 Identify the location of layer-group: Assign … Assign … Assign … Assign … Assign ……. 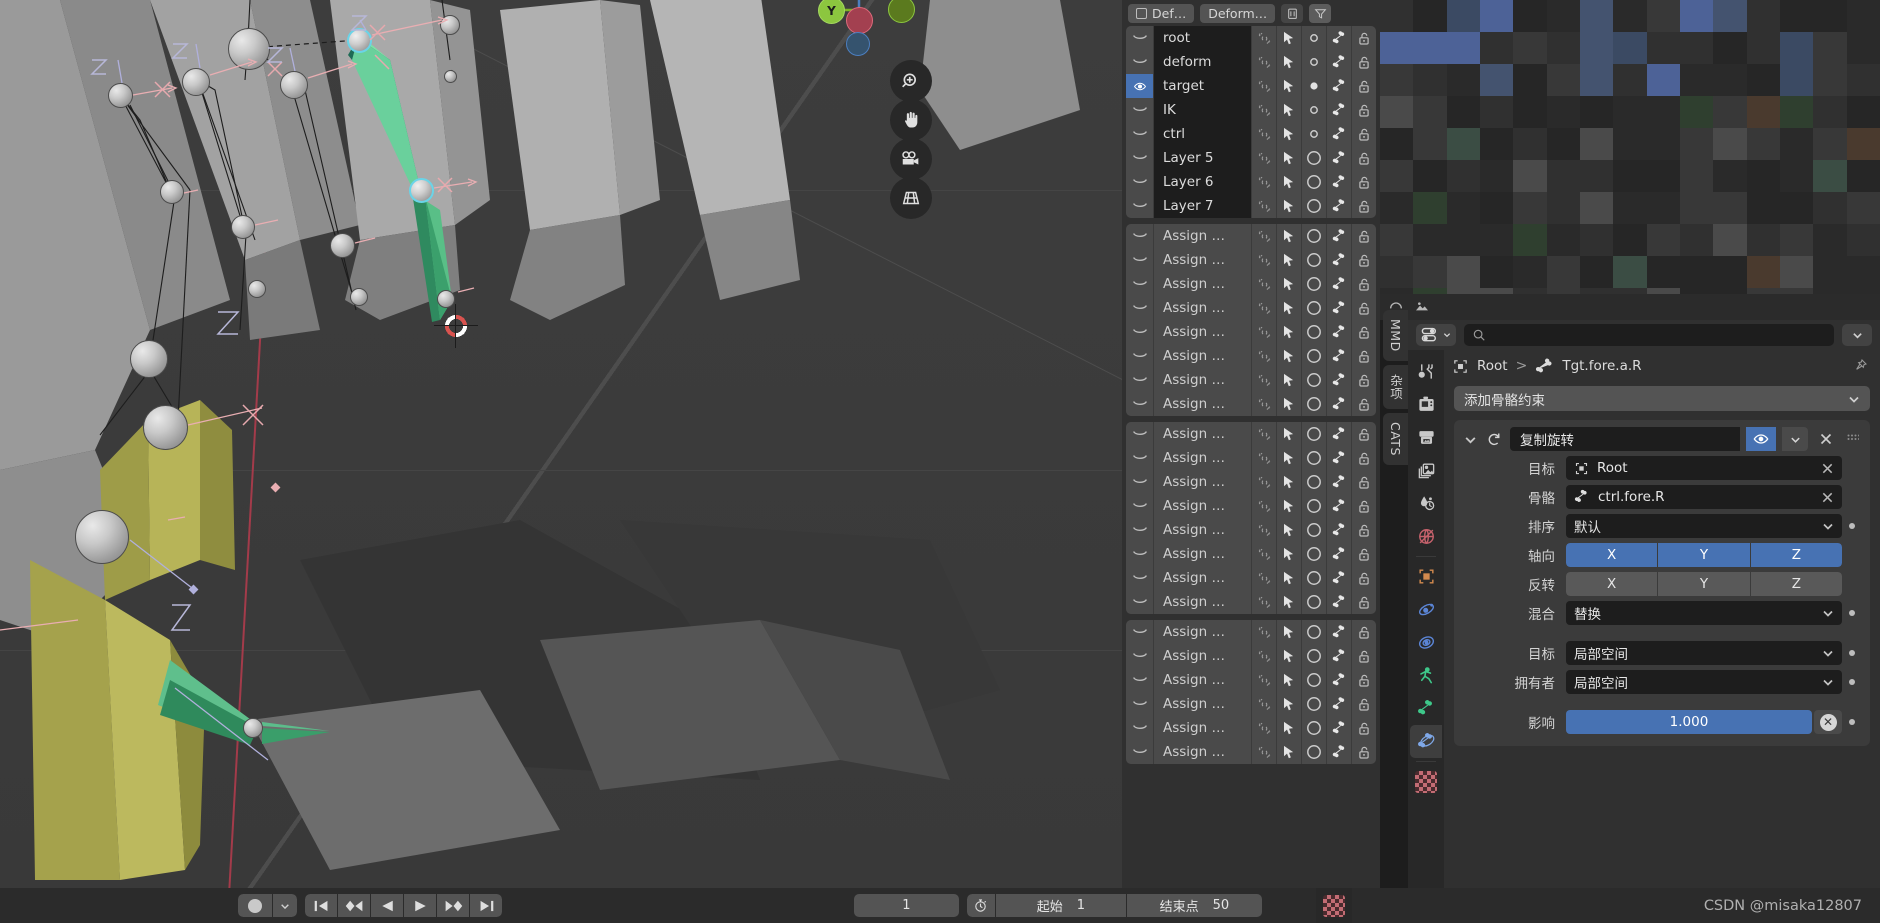
(1251, 692).